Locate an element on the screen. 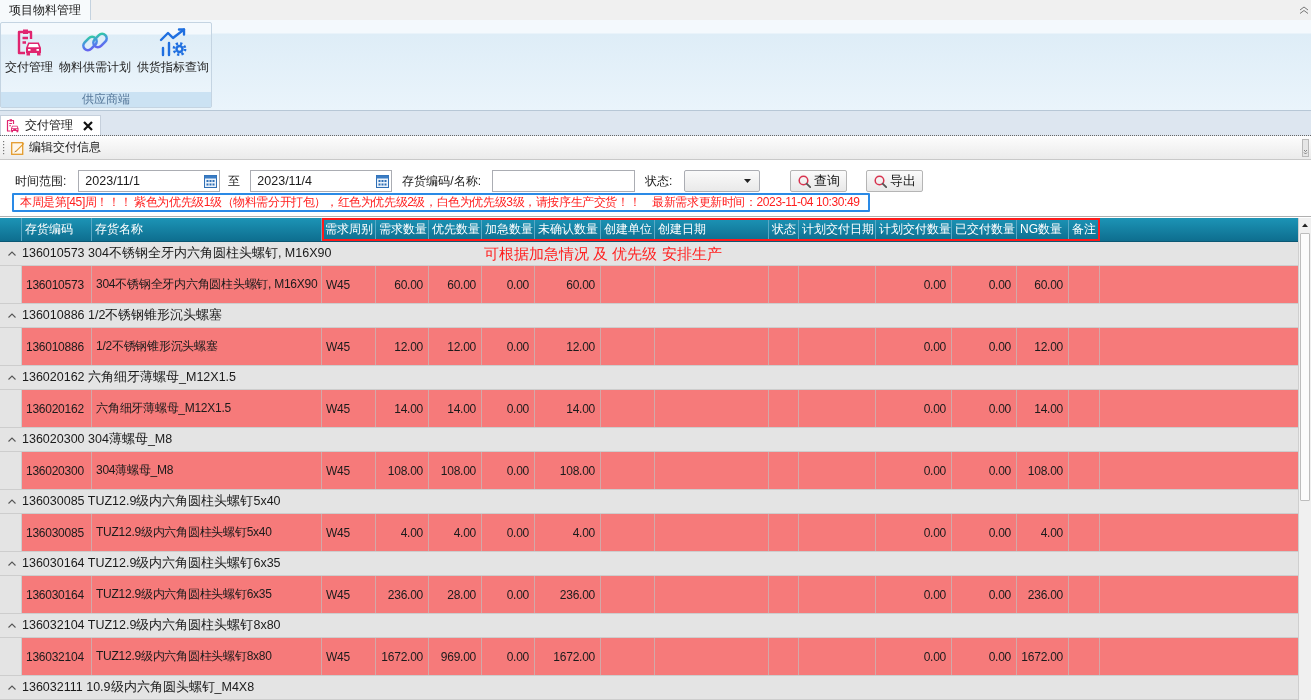  table-cell: 28.00 is located at coordinates (455, 594).